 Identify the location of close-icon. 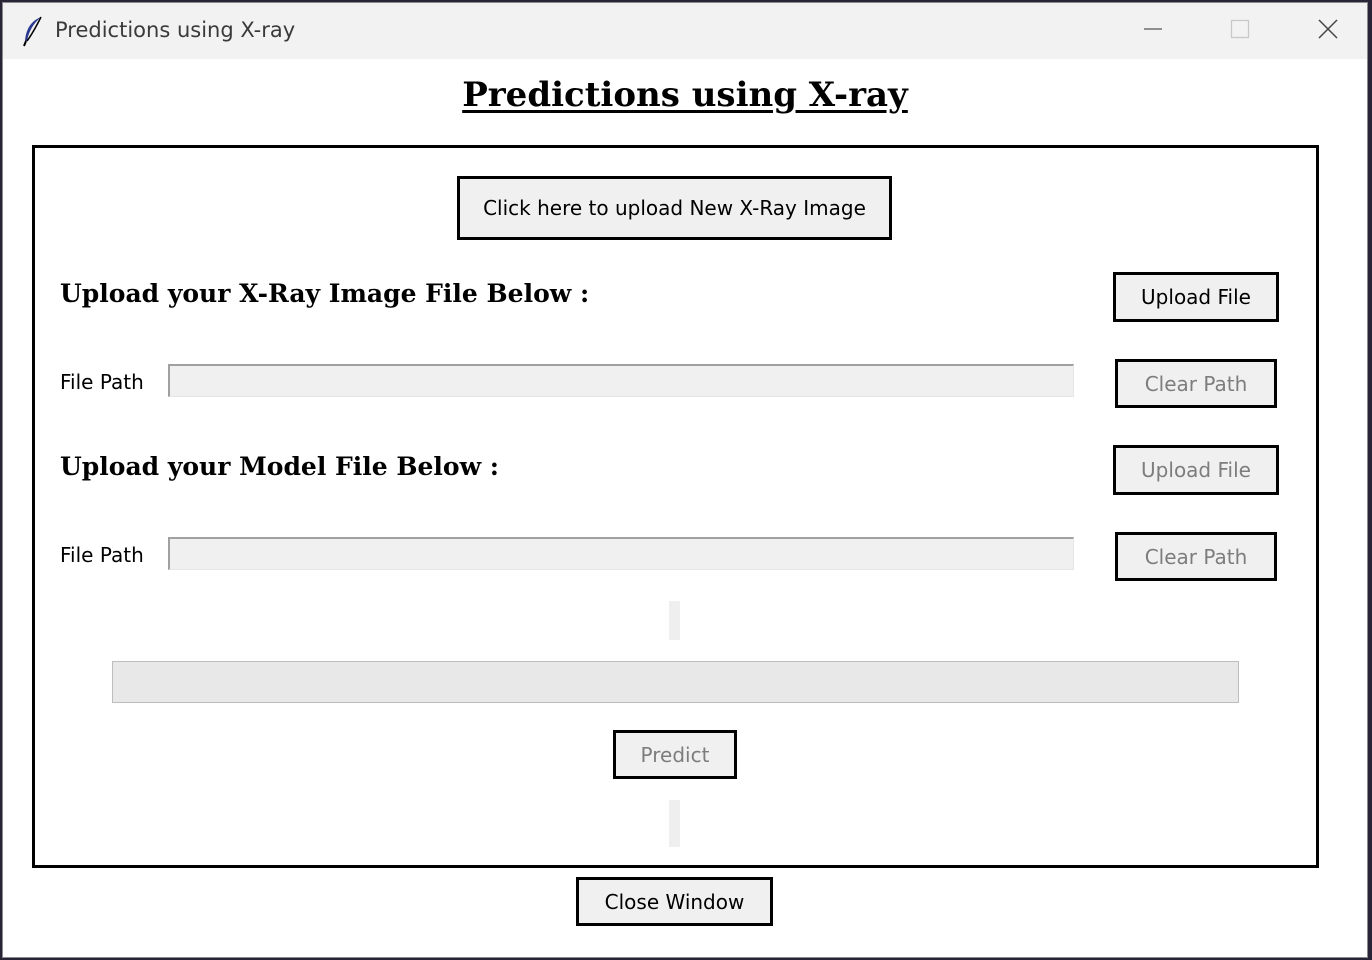
(1328, 31).